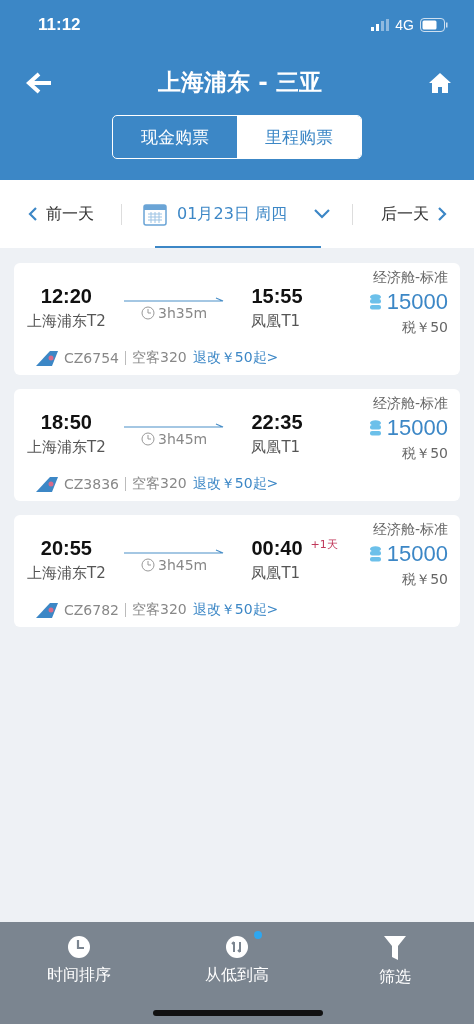 The height and width of the screenshot is (1024, 474). What do you see at coordinates (39, 82) in the screenshot?
I see `back-icon` at bounding box center [39, 82].